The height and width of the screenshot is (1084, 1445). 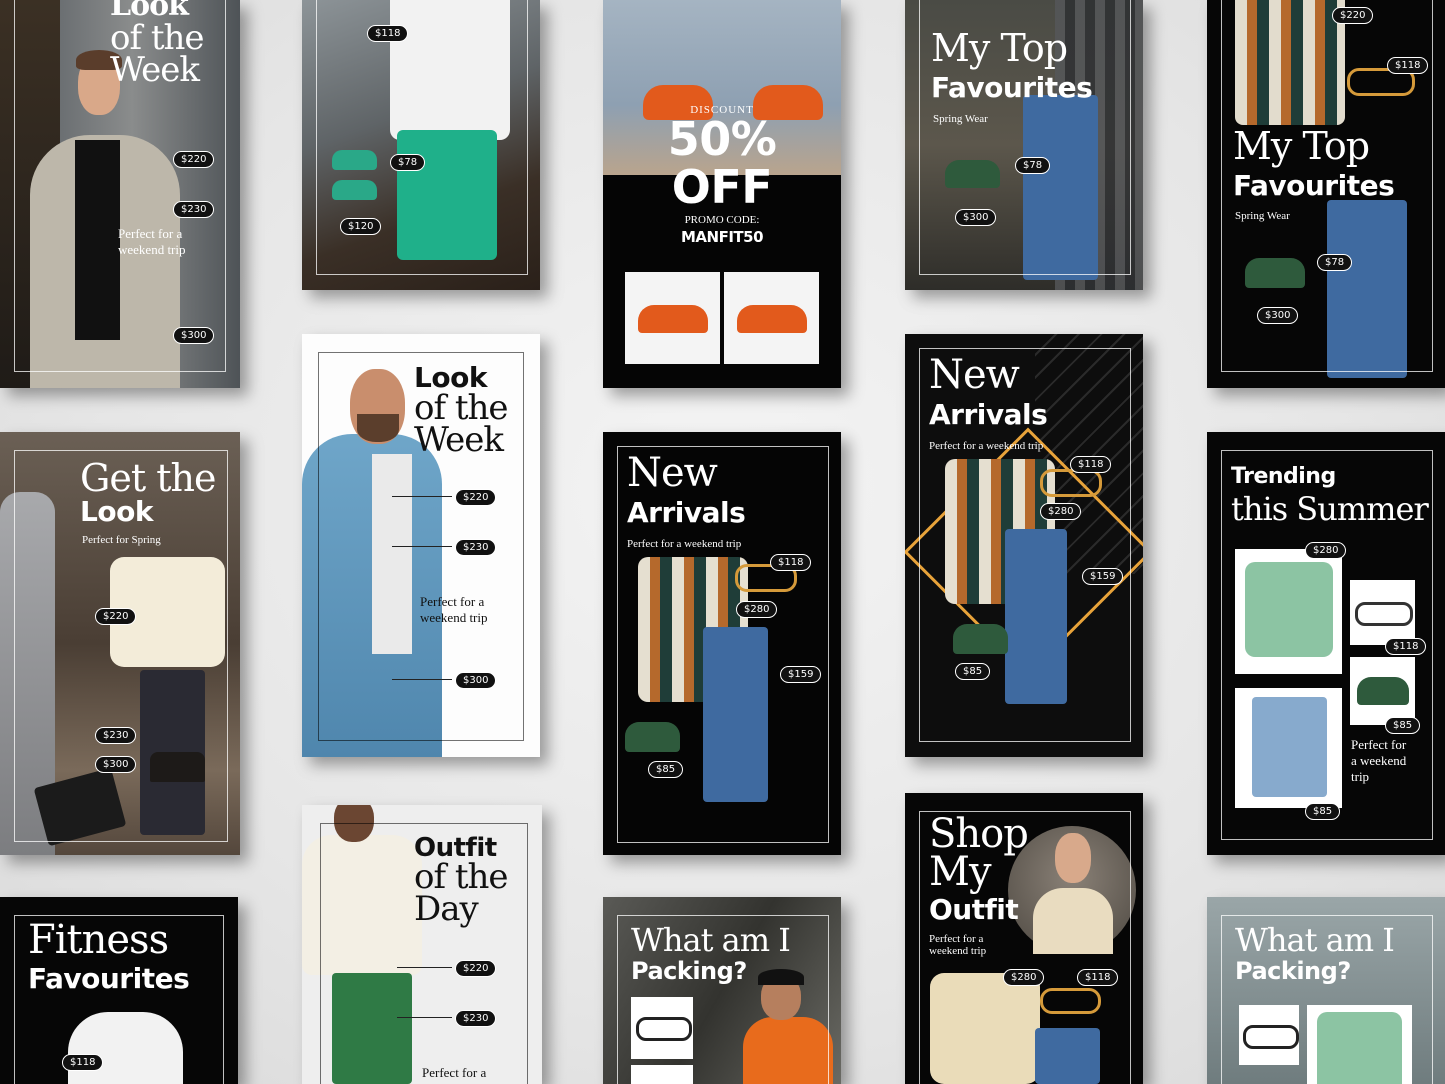 I want to click on model-shirt, so click(x=392, y=554).